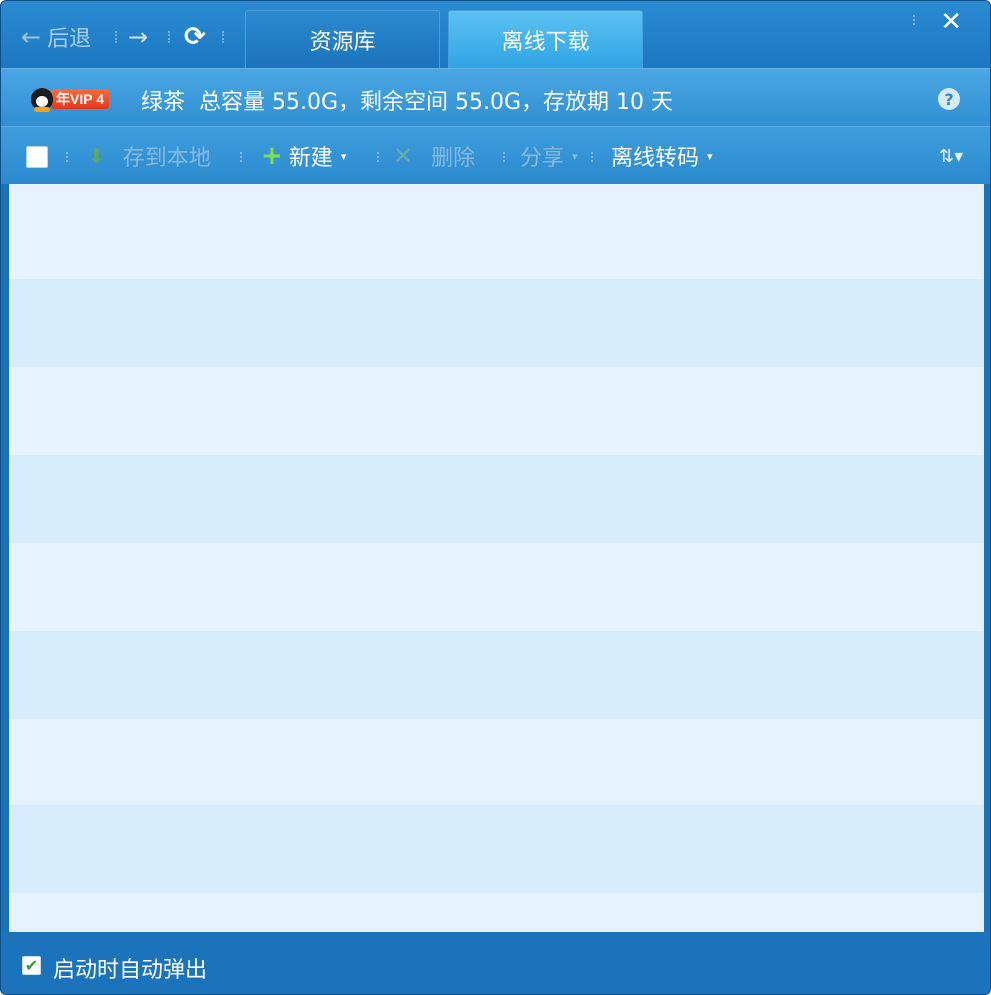 This screenshot has height=995, width=991. What do you see at coordinates (272, 156) in the screenshot?
I see `plus-icon: +` at bounding box center [272, 156].